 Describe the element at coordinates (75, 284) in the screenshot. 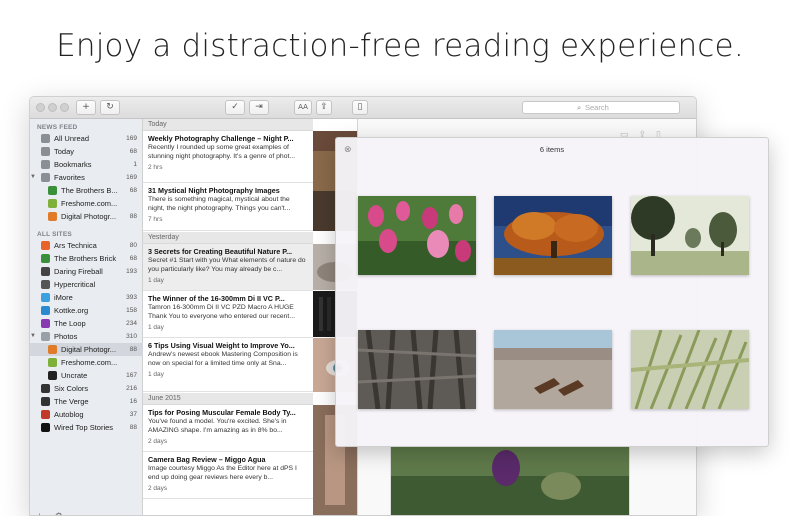

I see `sidebar-item-label: Hypercritical` at that location.